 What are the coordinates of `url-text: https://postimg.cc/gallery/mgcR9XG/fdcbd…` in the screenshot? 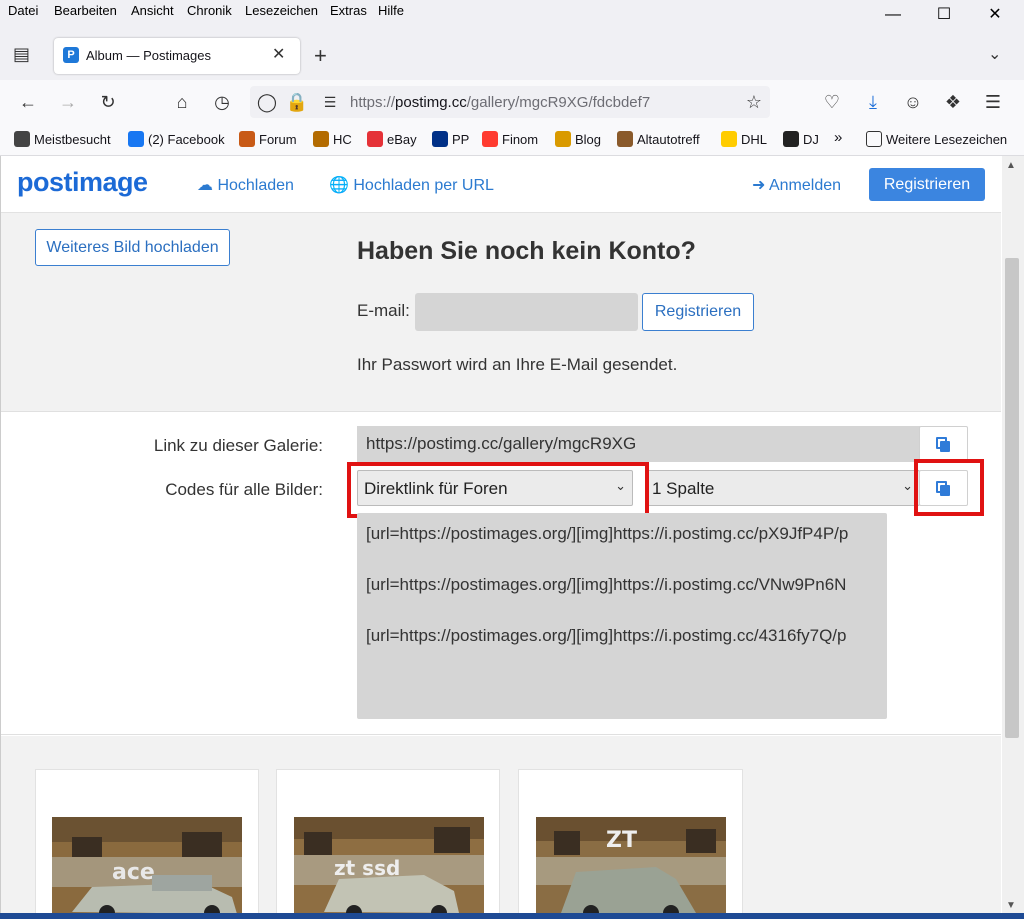 It's located at (500, 102).